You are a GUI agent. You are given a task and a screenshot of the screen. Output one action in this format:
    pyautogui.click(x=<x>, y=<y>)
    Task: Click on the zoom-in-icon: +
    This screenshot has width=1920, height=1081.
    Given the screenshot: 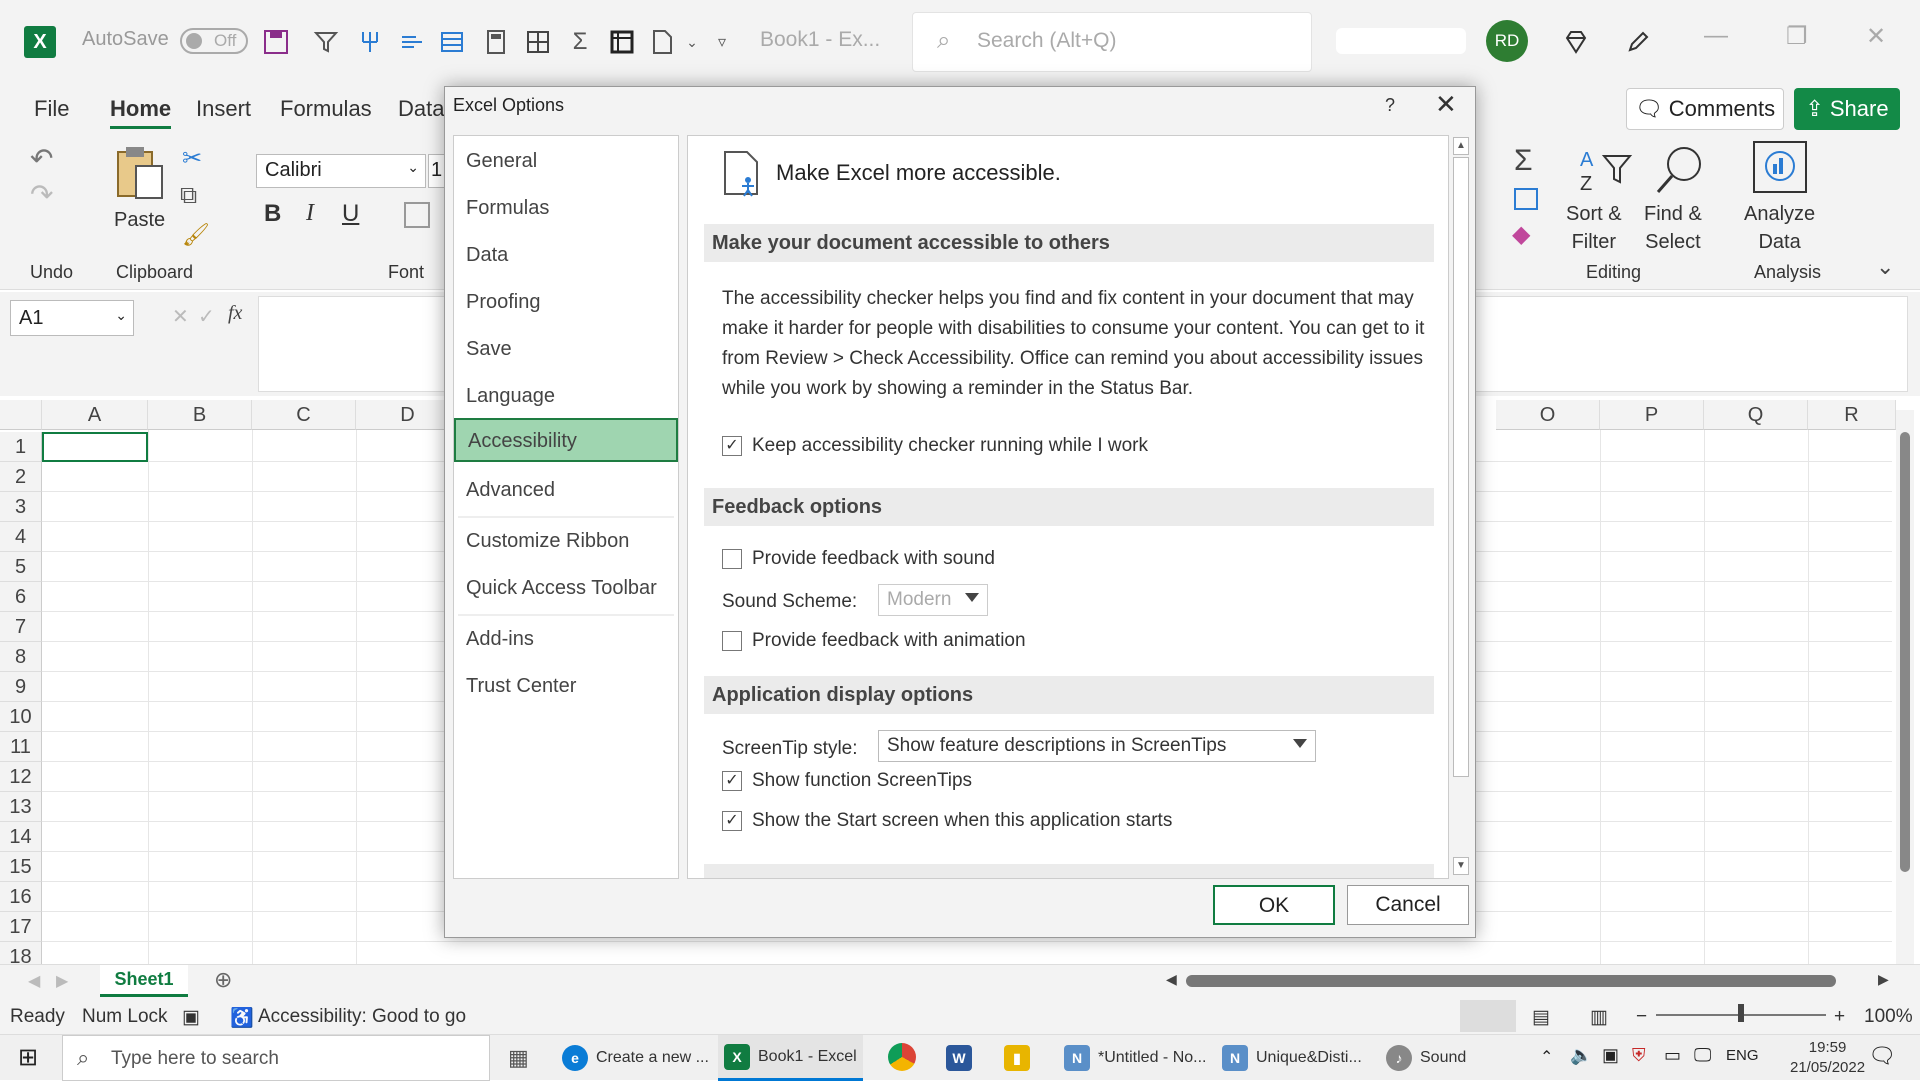 What is the action you would take?
    pyautogui.click(x=1839, y=1017)
    